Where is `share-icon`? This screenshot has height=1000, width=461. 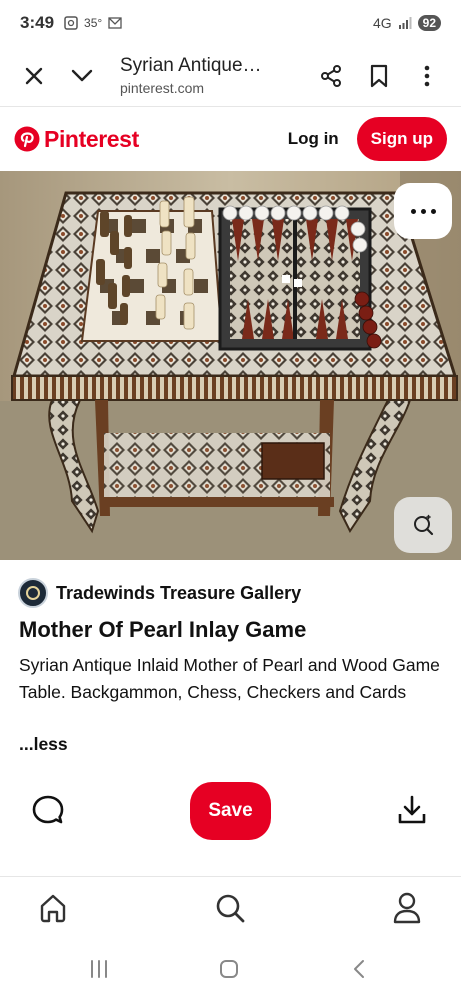
share-icon is located at coordinates (331, 76).